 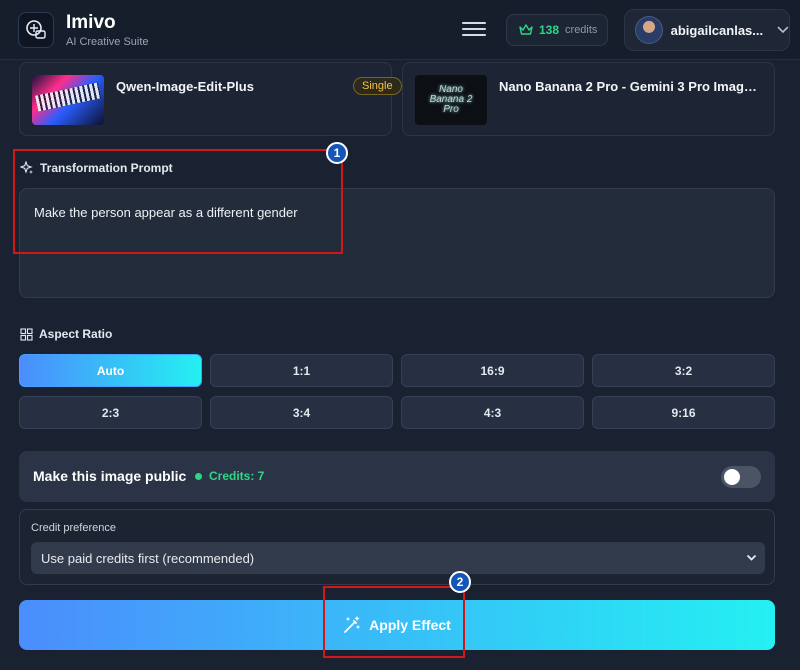 I want to click on status-dot, so click(x=198, y=476).